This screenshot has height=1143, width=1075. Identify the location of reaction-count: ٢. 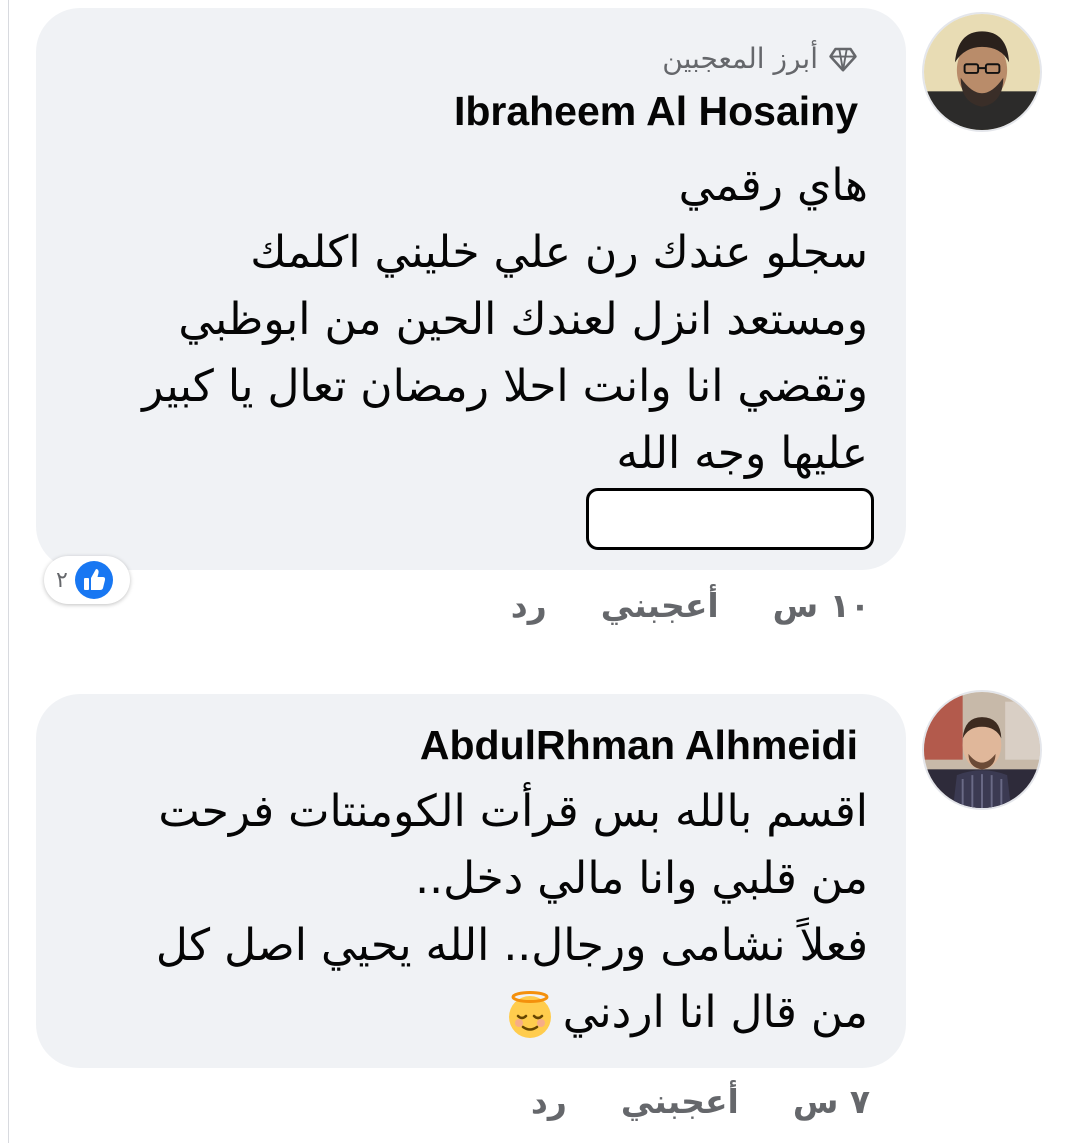
(62, 580).